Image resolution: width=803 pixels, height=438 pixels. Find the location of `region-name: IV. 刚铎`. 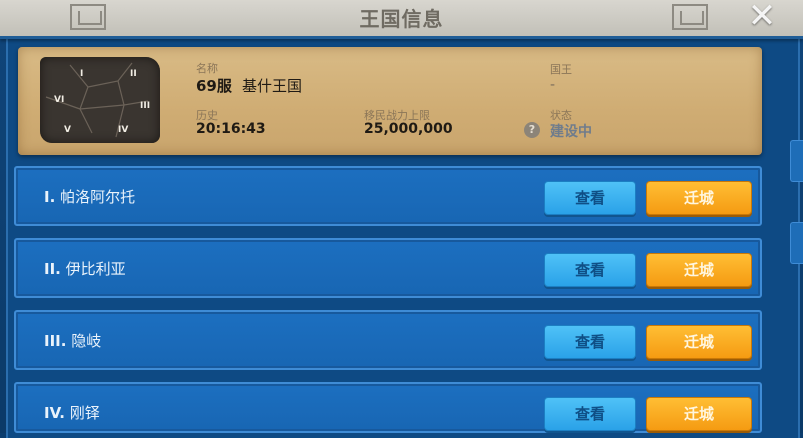

region-name: IV. 刚铎 is located at coordinates (72, 412).